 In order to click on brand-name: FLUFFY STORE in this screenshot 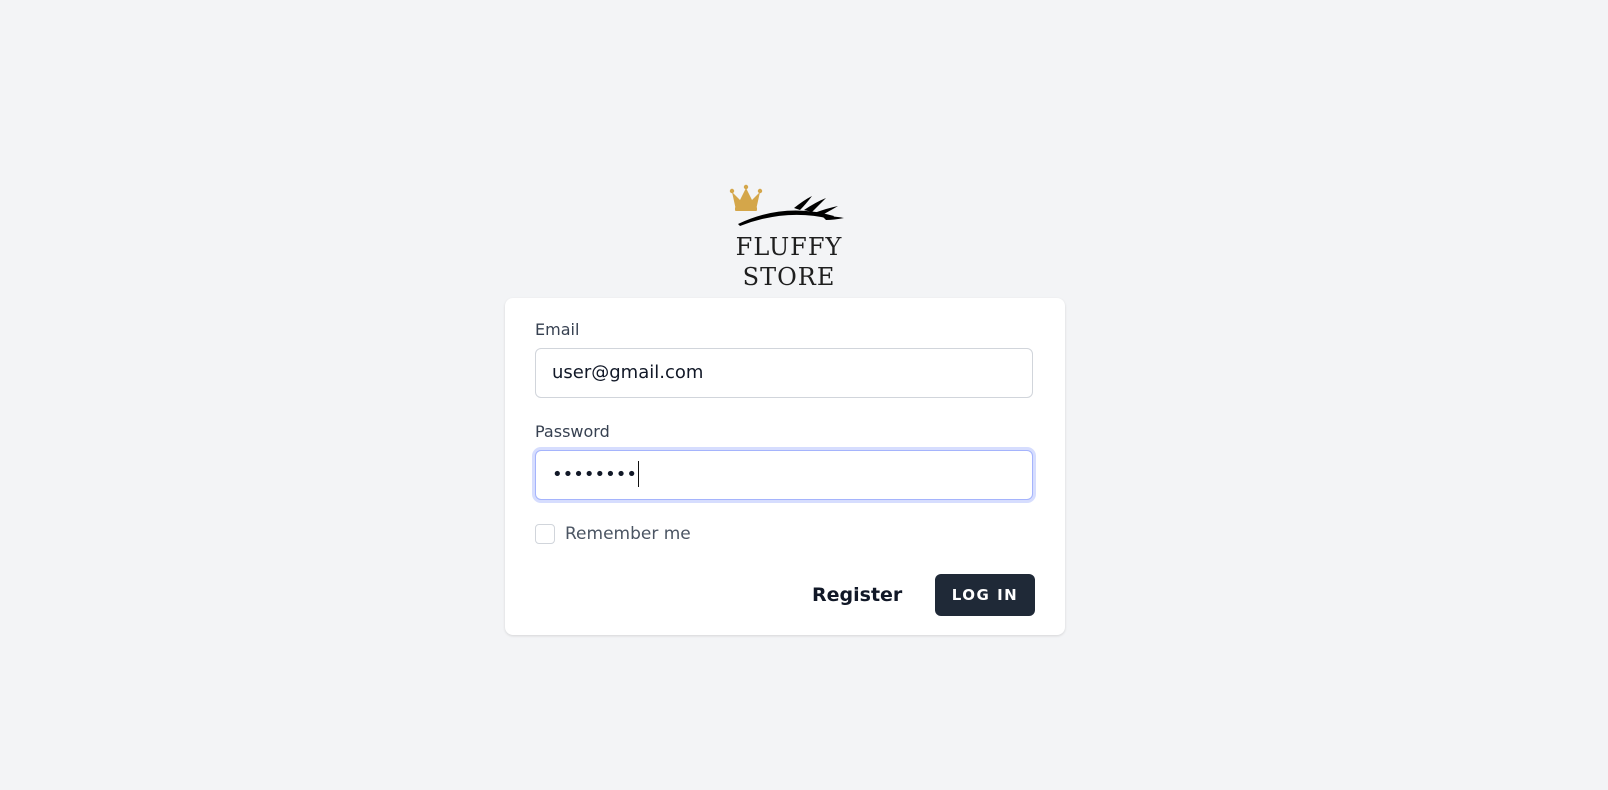, I will do `click(789, 262)`.